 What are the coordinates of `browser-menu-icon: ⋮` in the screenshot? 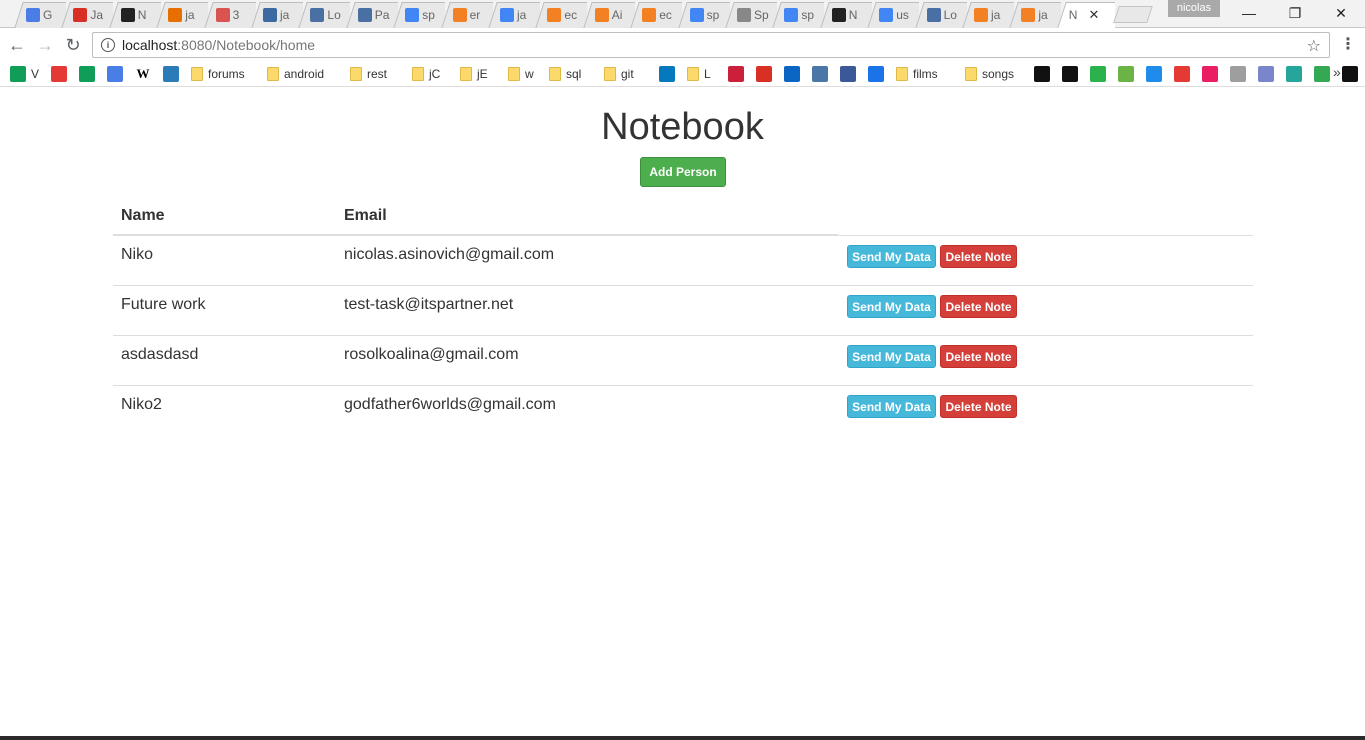 It's located at (1348, 44).